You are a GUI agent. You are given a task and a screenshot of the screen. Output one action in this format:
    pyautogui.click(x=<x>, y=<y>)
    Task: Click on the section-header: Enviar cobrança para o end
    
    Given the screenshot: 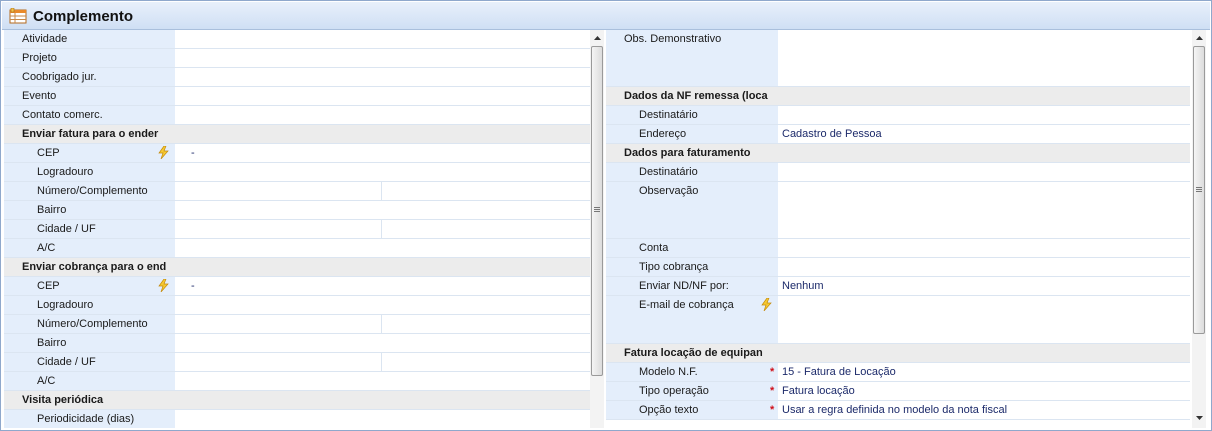 What is the action you would take?
    pyautogui.click(x=297, y=267)
    